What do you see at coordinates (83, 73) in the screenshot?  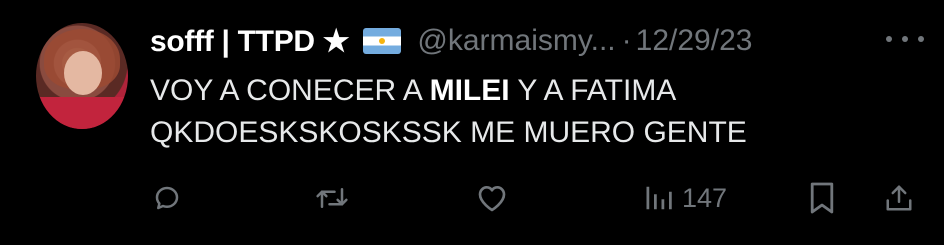 I see `avatar-face` at bounding box center [83, 73].